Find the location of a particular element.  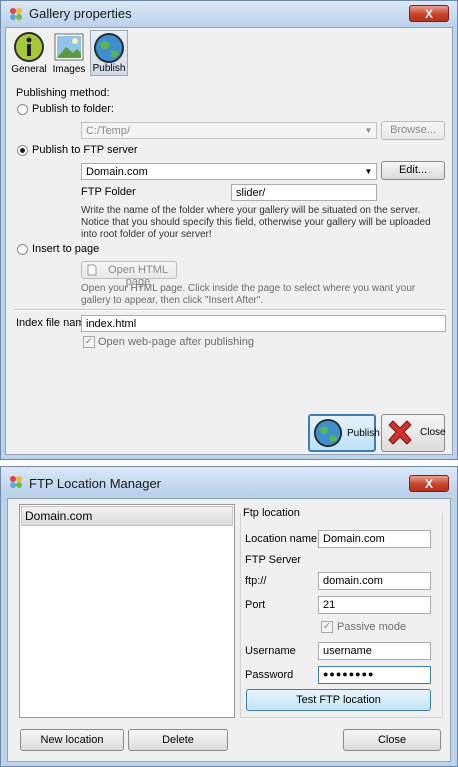

window-title: FTP Location Manager is located at coordinates (95, 483).